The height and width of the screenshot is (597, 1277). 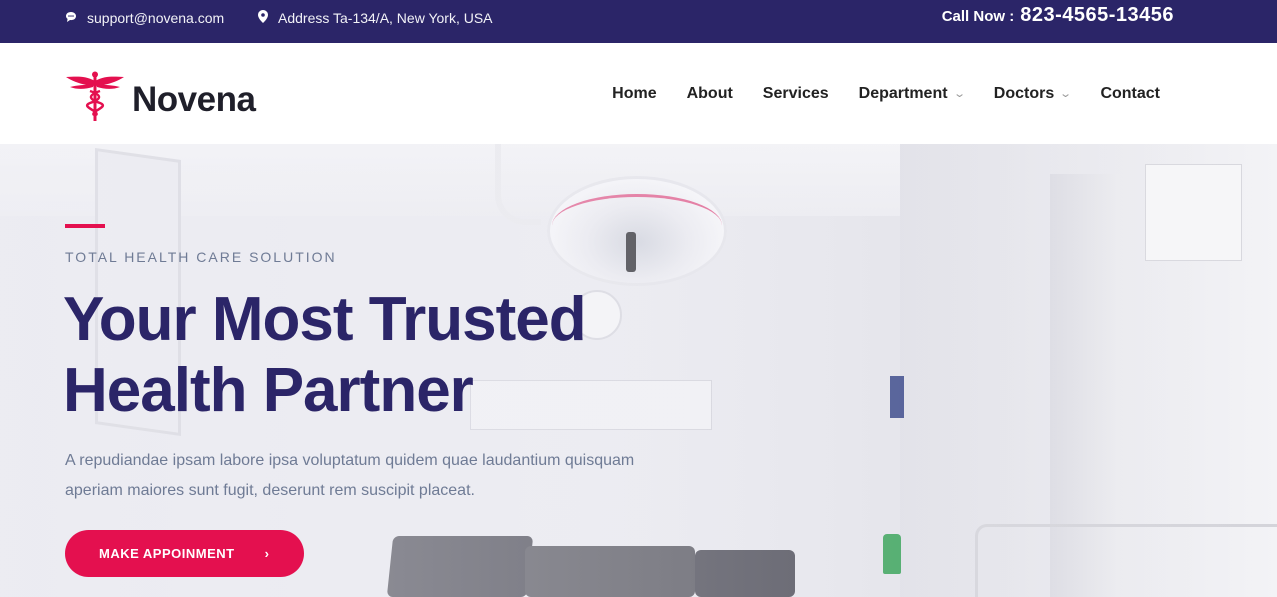 What do you see at coordinates (325, 355) in the screenshot?
I see `hero-title: Your Most Trusted Health Partner` at bounding box center [325, 355].